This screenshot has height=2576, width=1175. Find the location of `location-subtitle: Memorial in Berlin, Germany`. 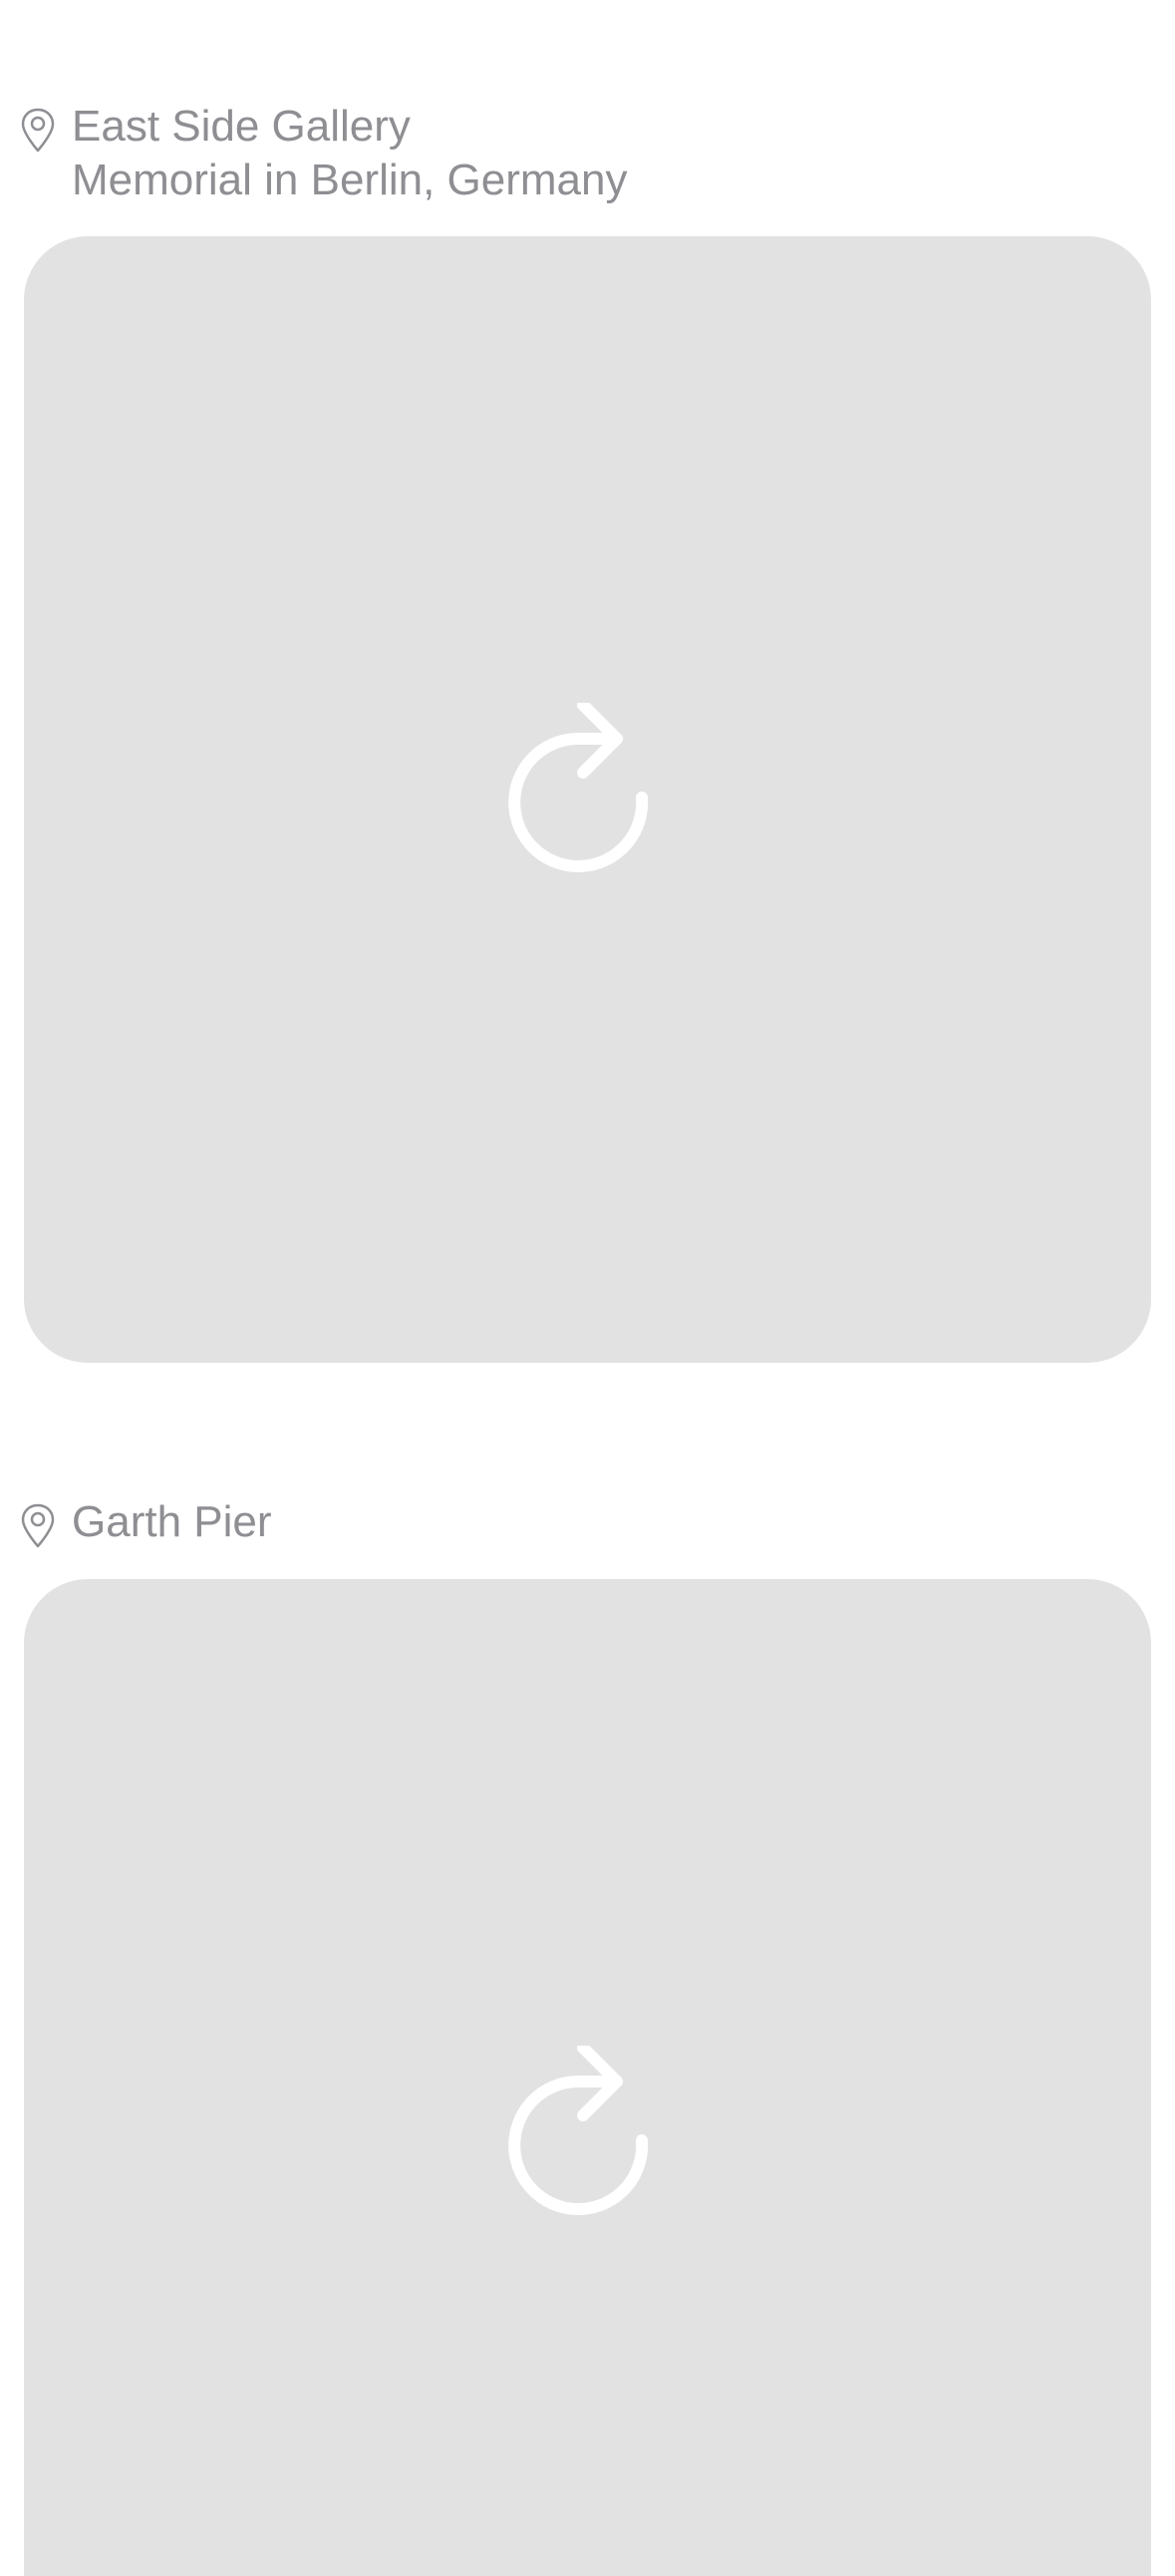

location-subtitle: Memorial in Berlin, Germany is located at coordinates (350, 180).